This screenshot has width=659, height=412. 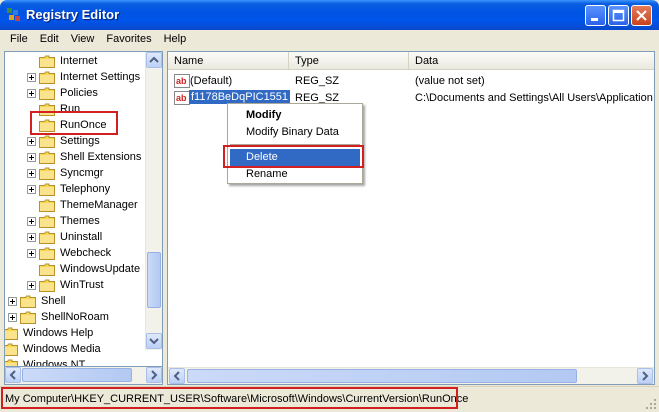 What do you see at coordinates (99, 205) in the screenshot?
I see `tree-item-label: ThemeManager` at bounding box center [99, 205].